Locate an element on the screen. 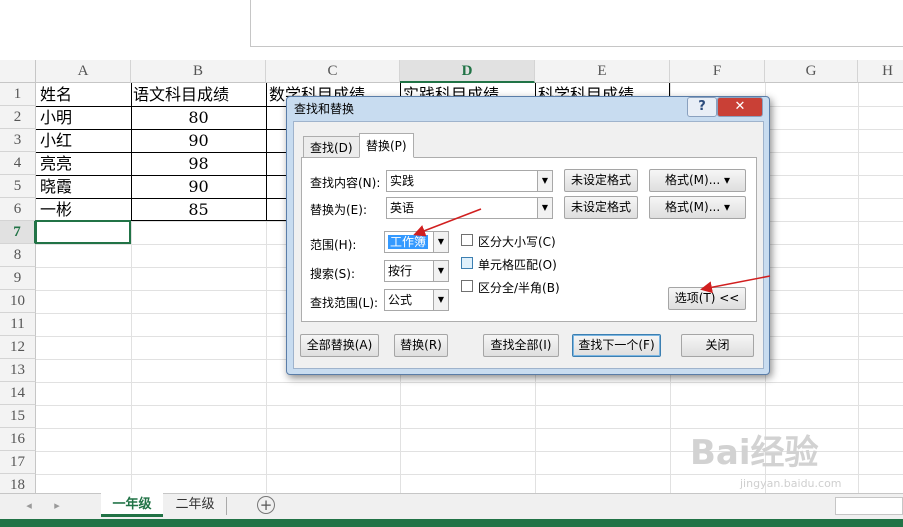 The height and width of the screenshot is (527, 903). column-header-c: C is located at coordinates (333, 71).